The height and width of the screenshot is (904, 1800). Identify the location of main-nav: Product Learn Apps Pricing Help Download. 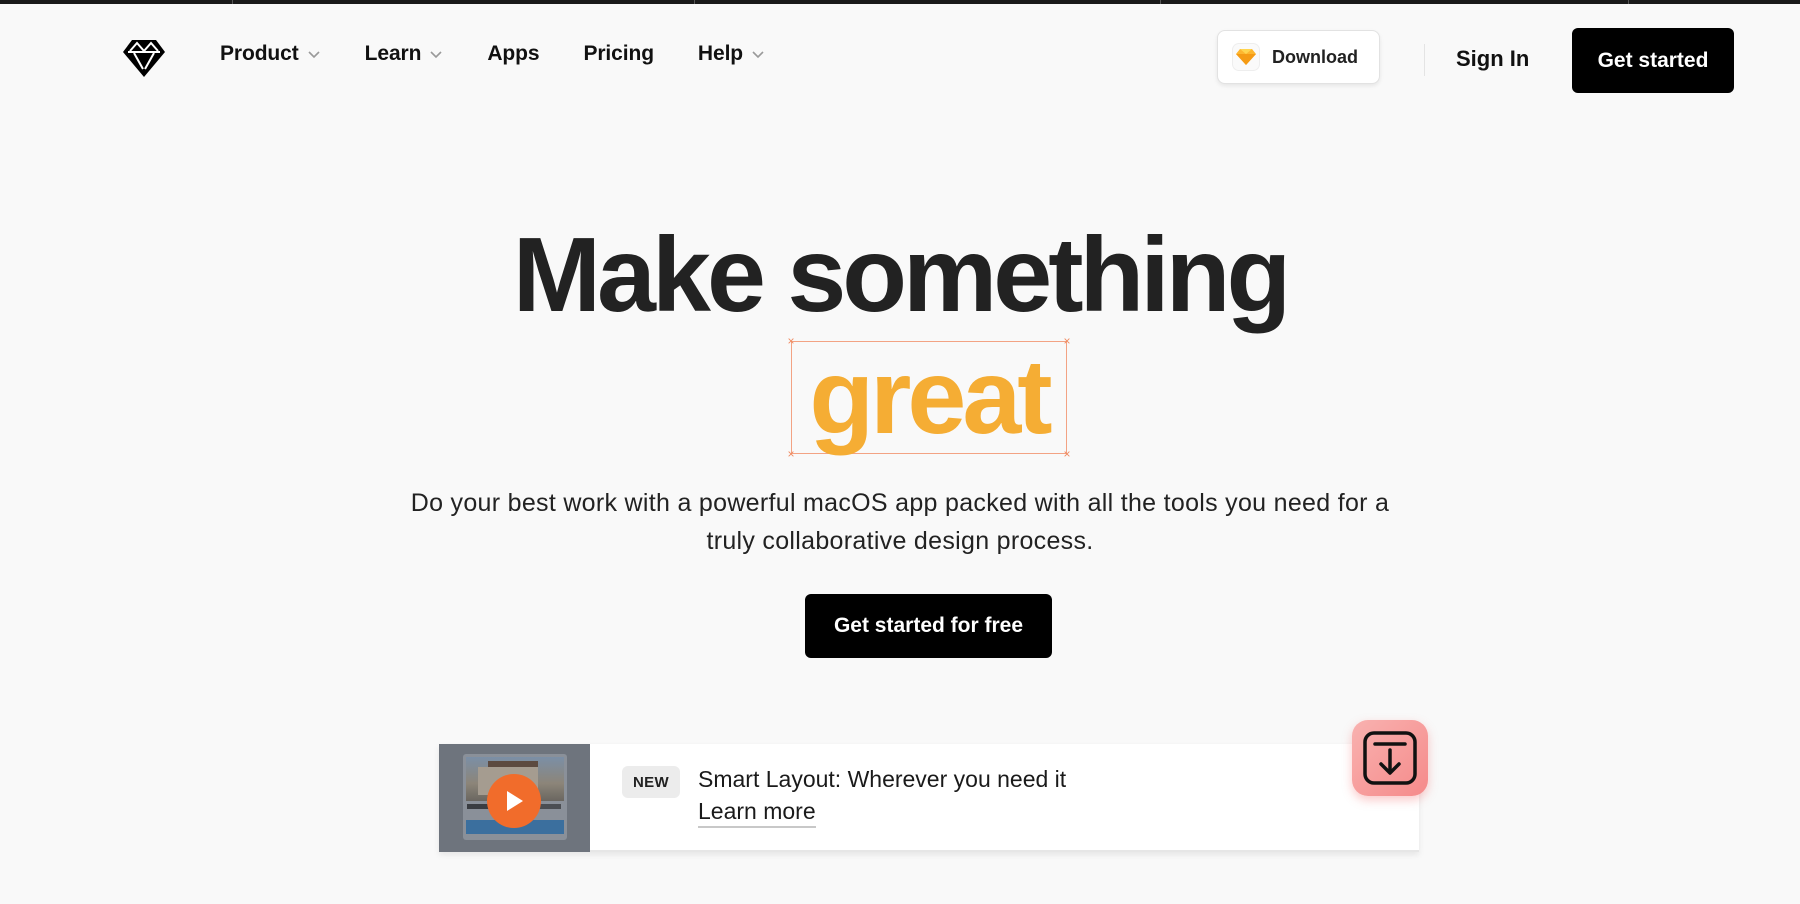
(900, 56).